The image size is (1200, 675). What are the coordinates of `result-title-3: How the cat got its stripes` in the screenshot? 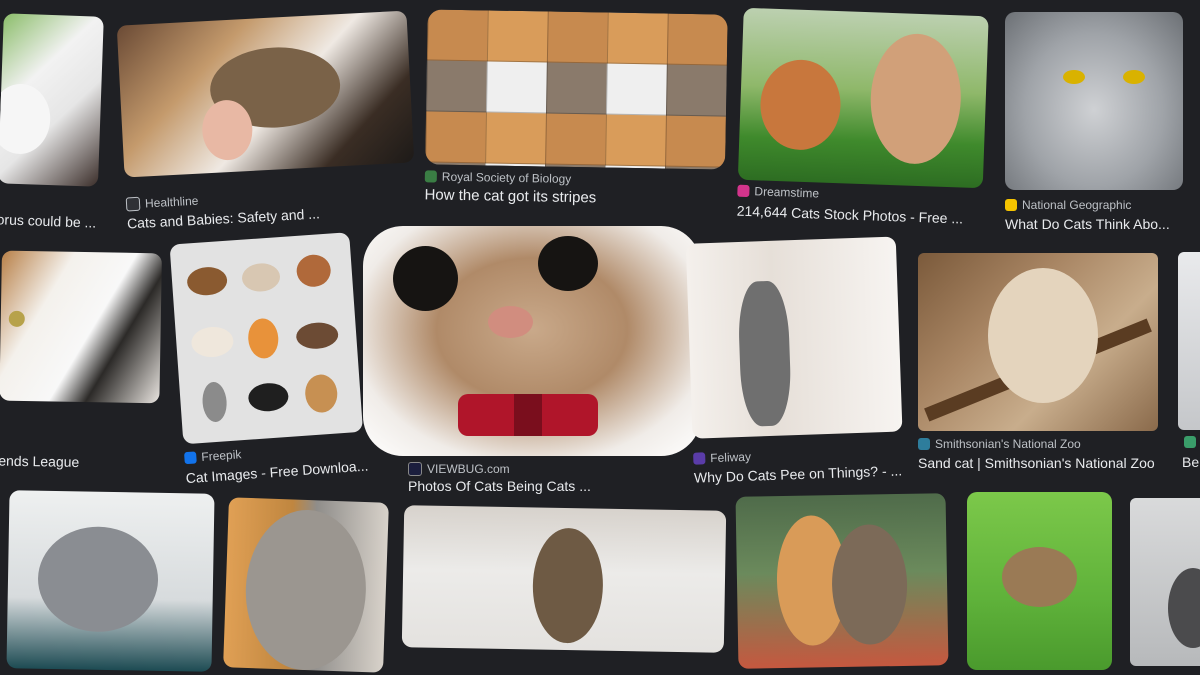 It's located at (510, 196).